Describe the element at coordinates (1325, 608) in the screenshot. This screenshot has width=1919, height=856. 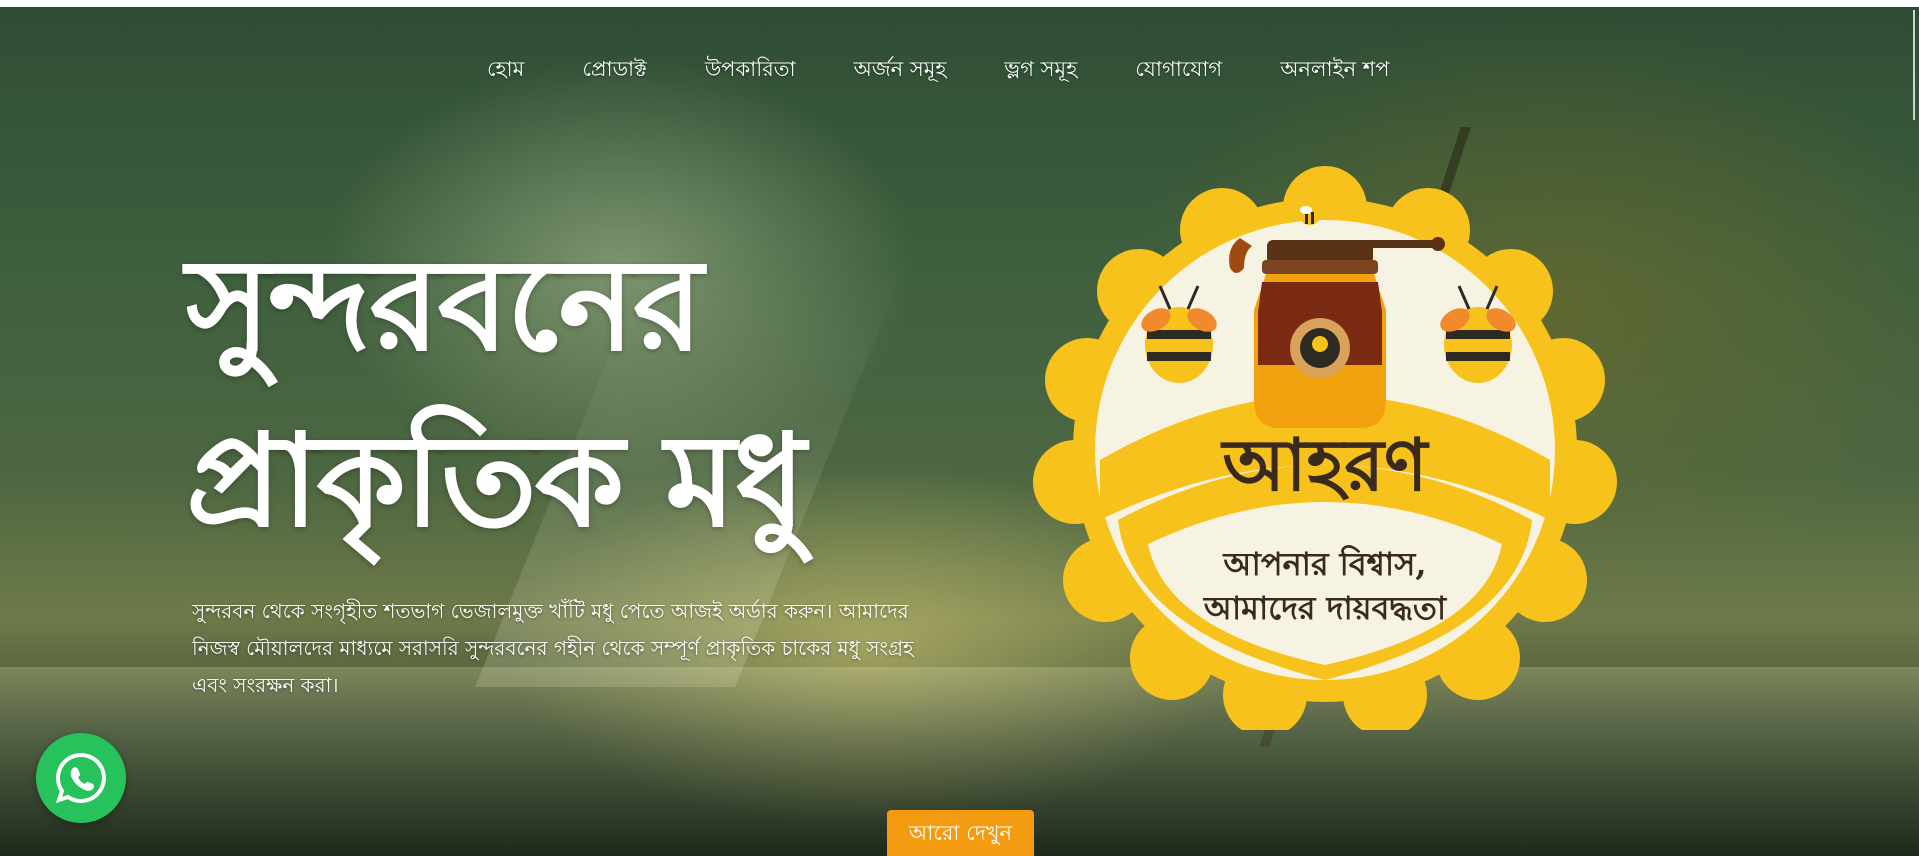
I see `badge-tagline-line-2: আমাদের দায়বদ্ধতা` at that location.